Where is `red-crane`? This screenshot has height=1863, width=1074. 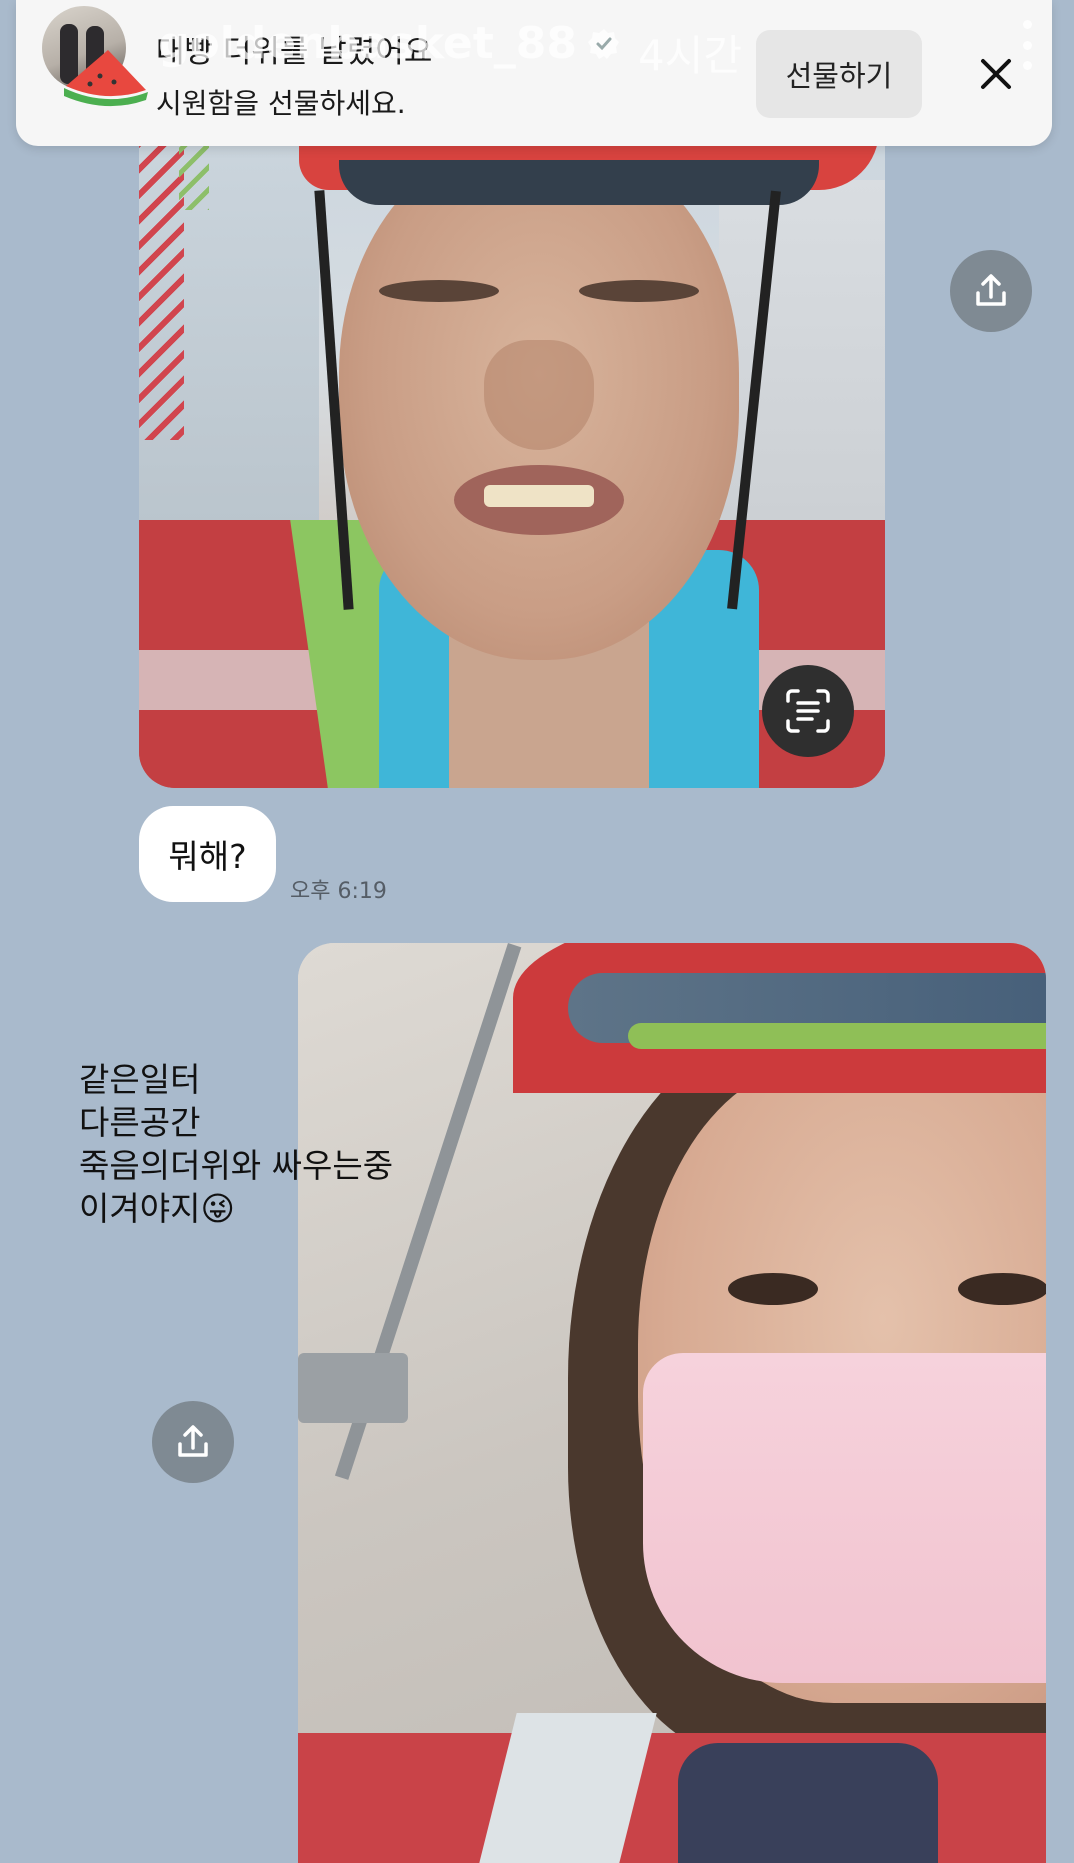
red-crane is located at coordinates (161, 290).